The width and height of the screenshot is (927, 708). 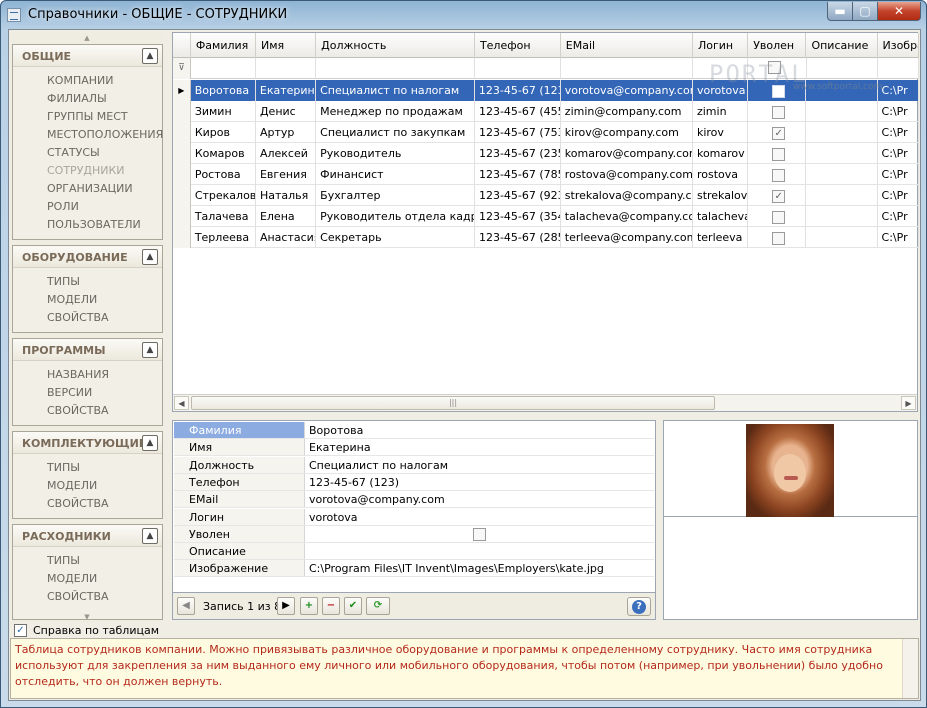 I want to click on detail-row: Логин vorotova, so click(x=414, y=517).